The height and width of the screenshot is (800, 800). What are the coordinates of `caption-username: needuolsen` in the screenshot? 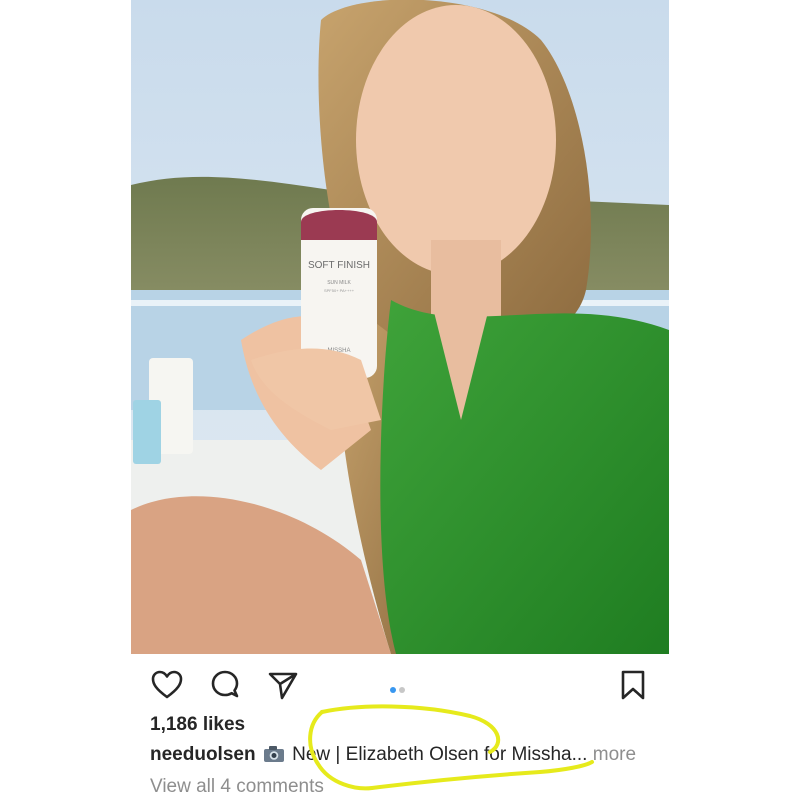 It's located at (203, 754).